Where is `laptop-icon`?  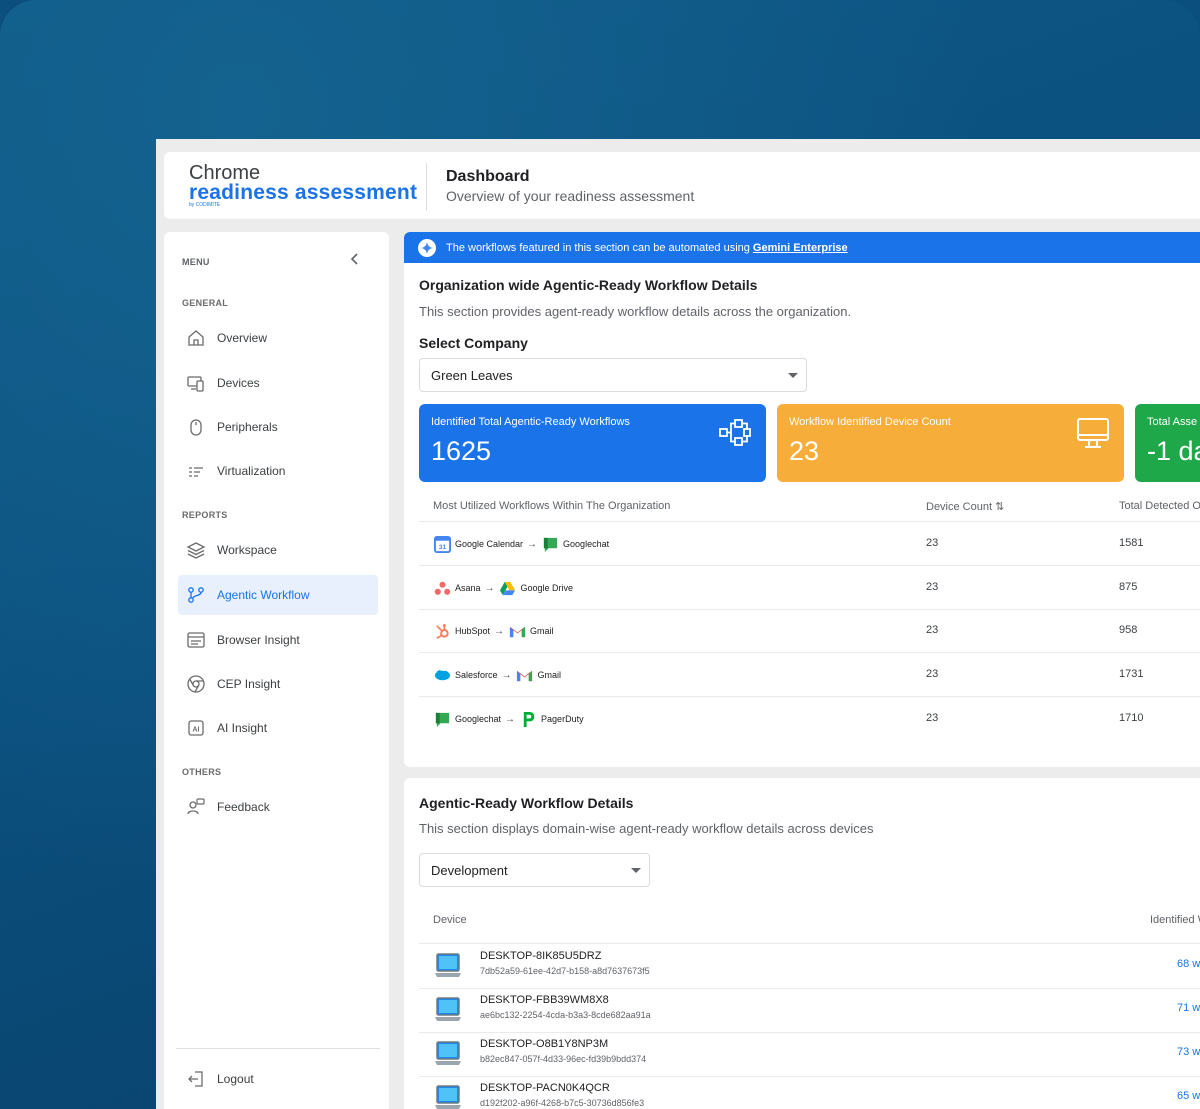
laptop-icon is located at coordinates (448, 1009).